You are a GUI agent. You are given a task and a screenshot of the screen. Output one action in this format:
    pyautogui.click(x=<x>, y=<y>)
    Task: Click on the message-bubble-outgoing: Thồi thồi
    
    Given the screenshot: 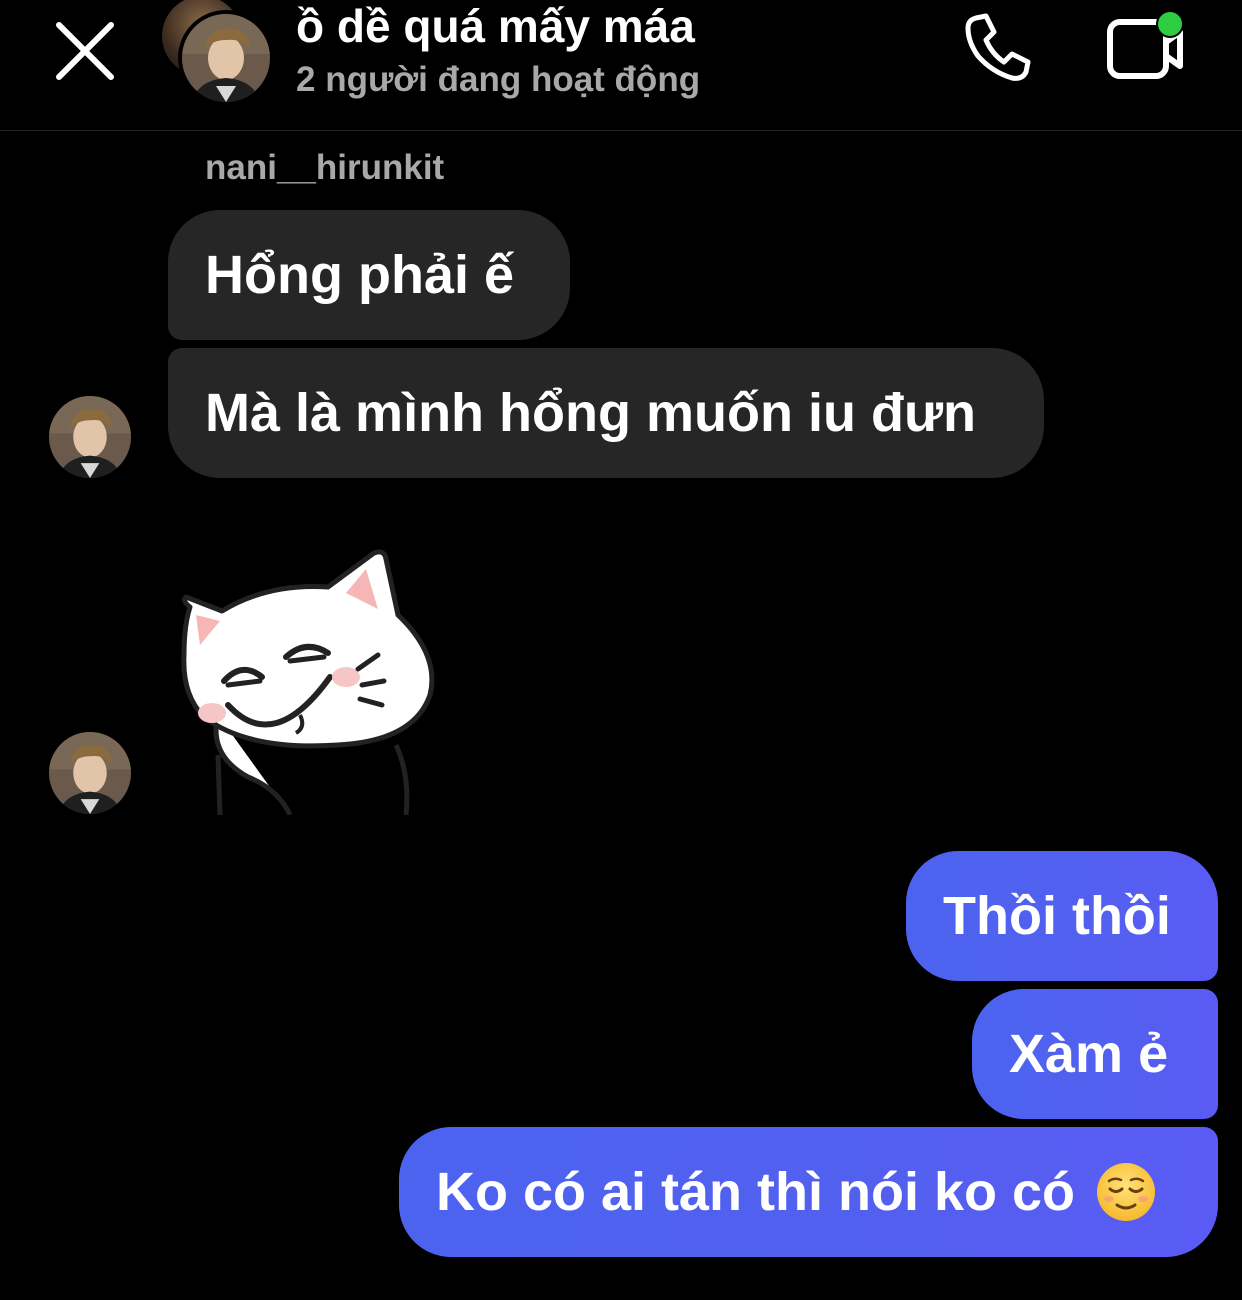 What is the action you would take?
    pyautogui.click(x=1062, y=916)
    